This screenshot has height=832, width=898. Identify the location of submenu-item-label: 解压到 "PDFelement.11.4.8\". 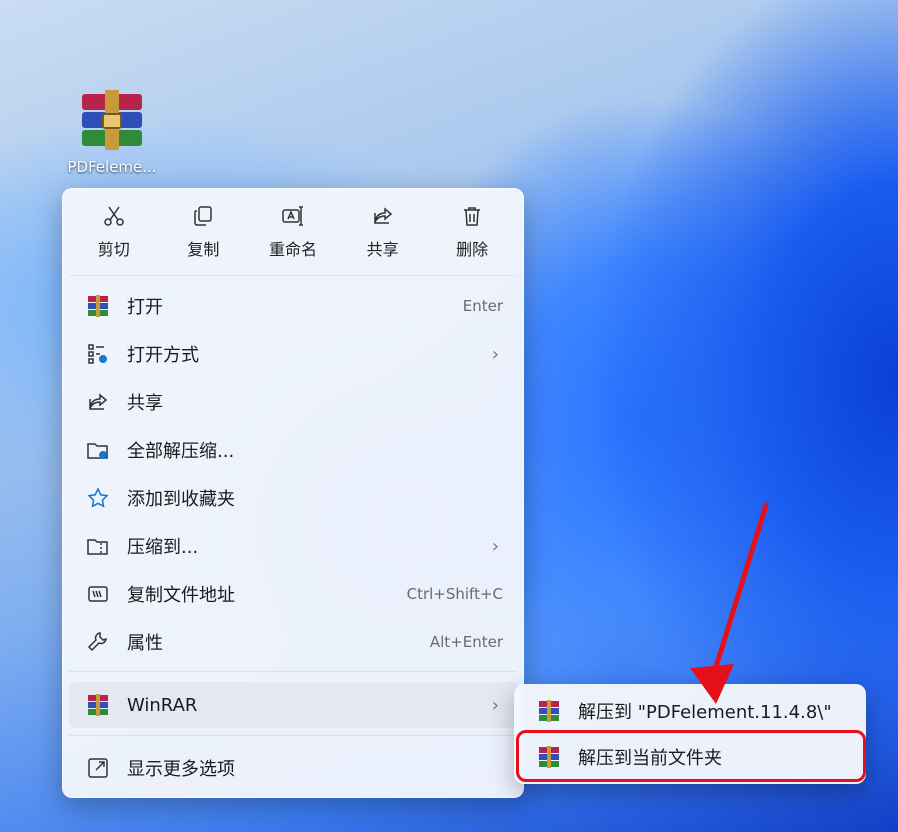
(705, 712).